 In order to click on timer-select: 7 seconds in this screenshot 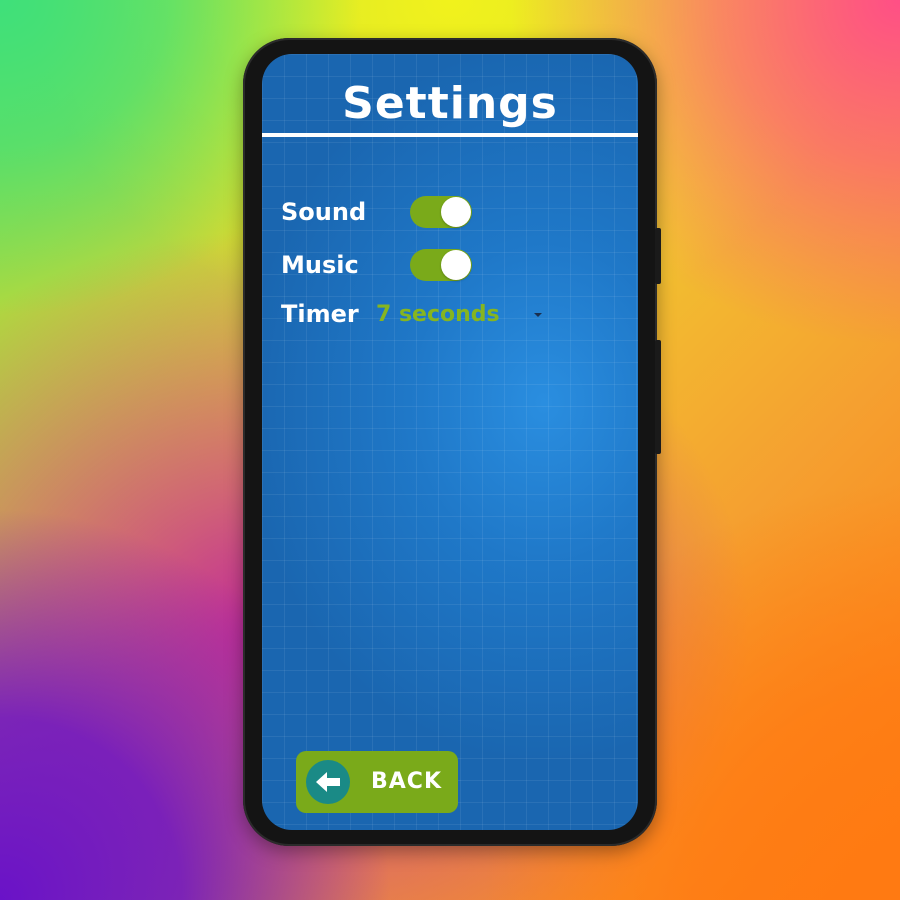, I will do `click(461, 315)`.